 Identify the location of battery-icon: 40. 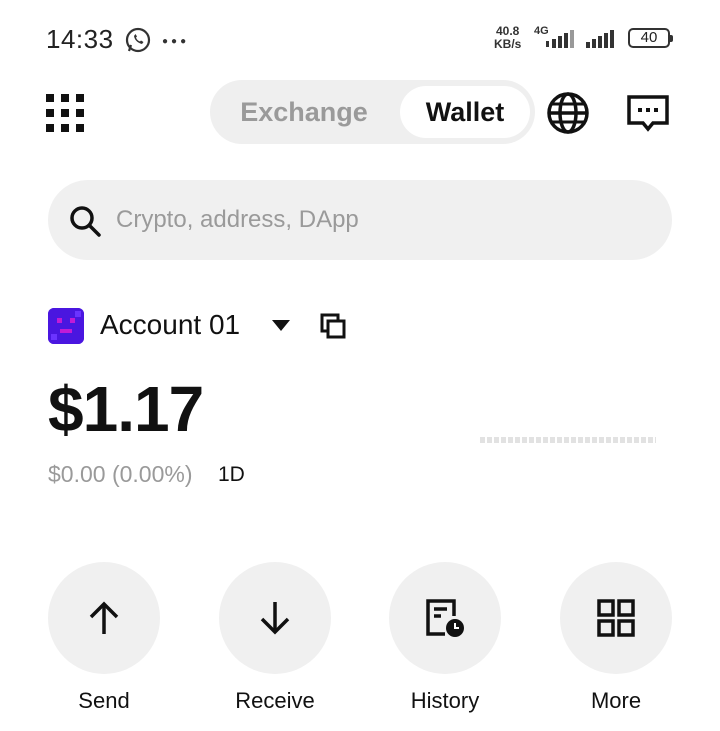
(650, 38).